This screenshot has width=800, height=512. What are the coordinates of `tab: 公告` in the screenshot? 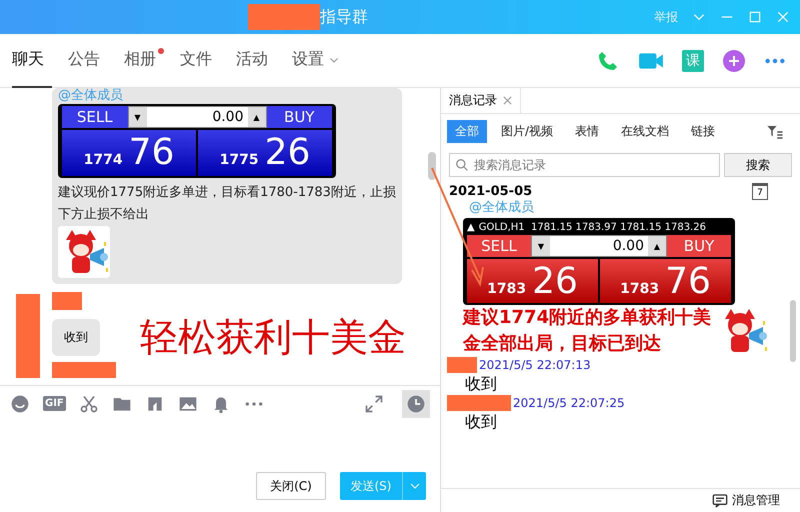 It's located at (88, 61).